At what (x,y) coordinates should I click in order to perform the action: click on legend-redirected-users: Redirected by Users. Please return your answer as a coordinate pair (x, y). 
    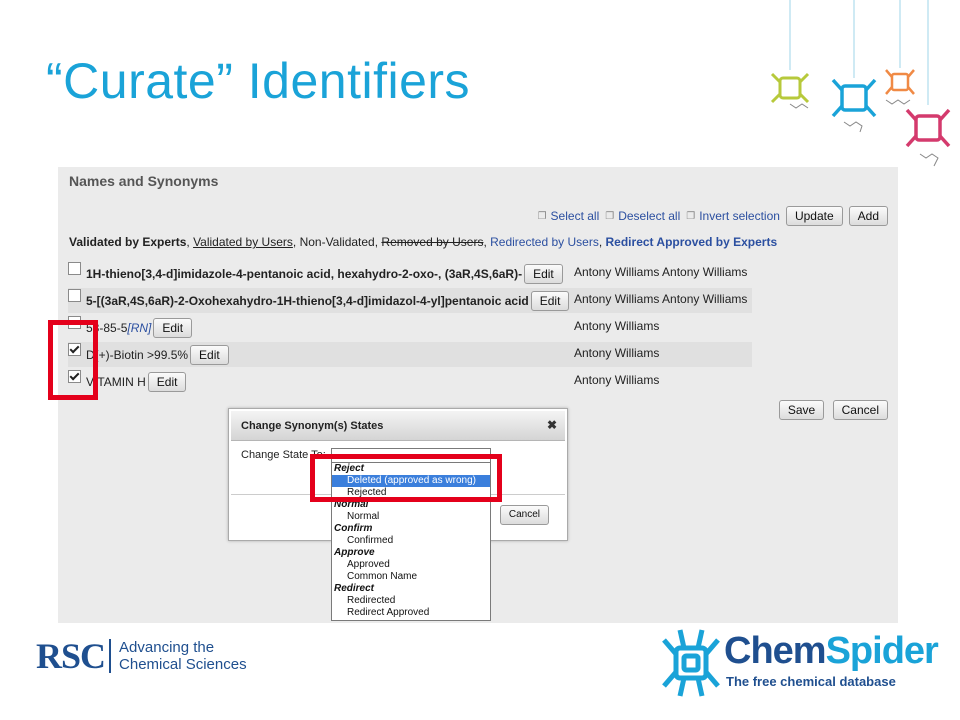
    Looking at the image, I should click on (544, 242).